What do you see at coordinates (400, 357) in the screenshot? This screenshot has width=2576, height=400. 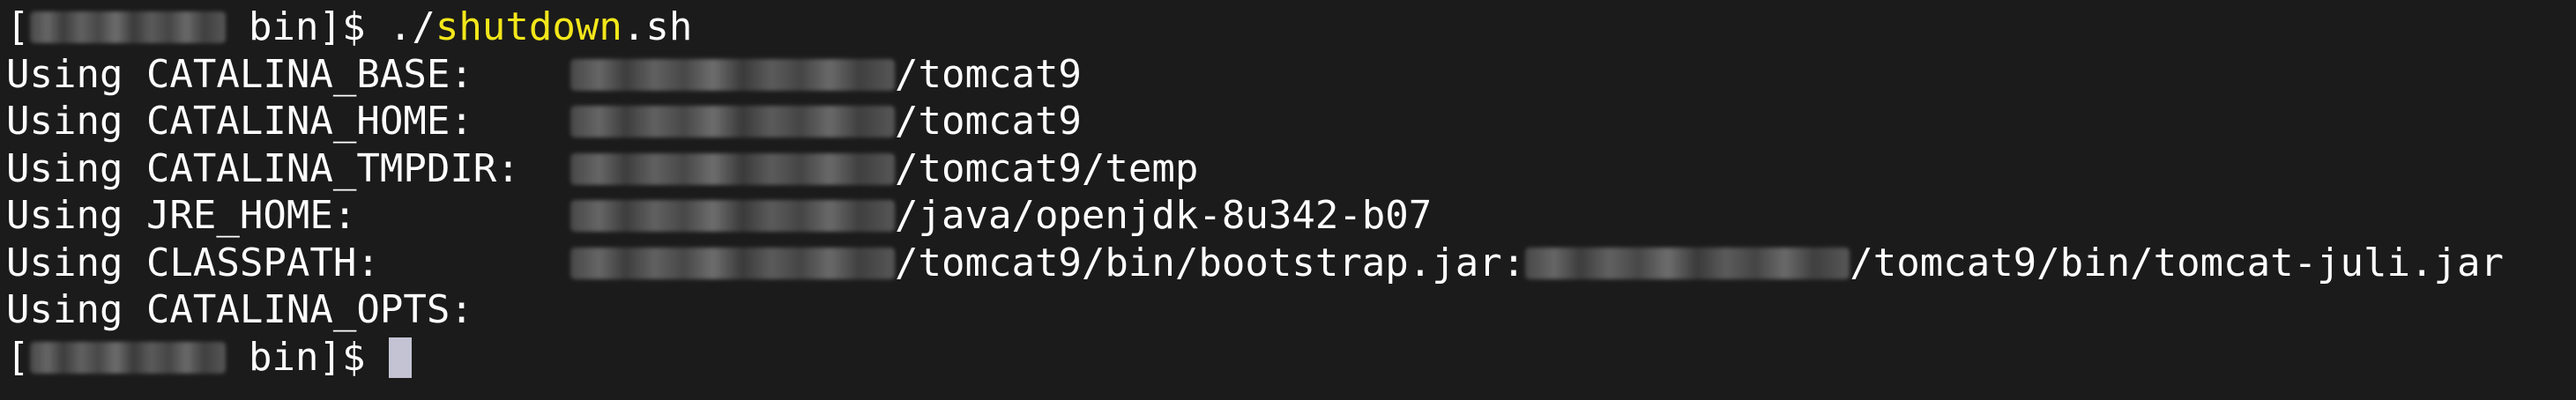 I see `text-cursor` at bounding box center [400, 357].